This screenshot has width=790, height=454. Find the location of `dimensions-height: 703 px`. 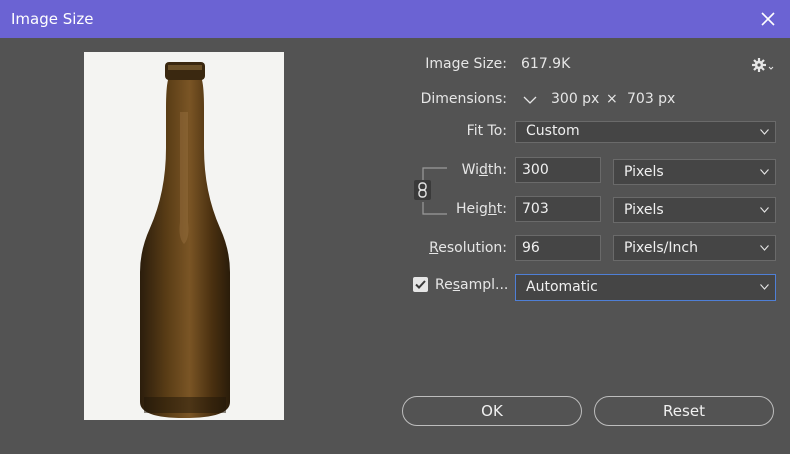

dimensions-height: 703 px is located at coordinates (651, 99).